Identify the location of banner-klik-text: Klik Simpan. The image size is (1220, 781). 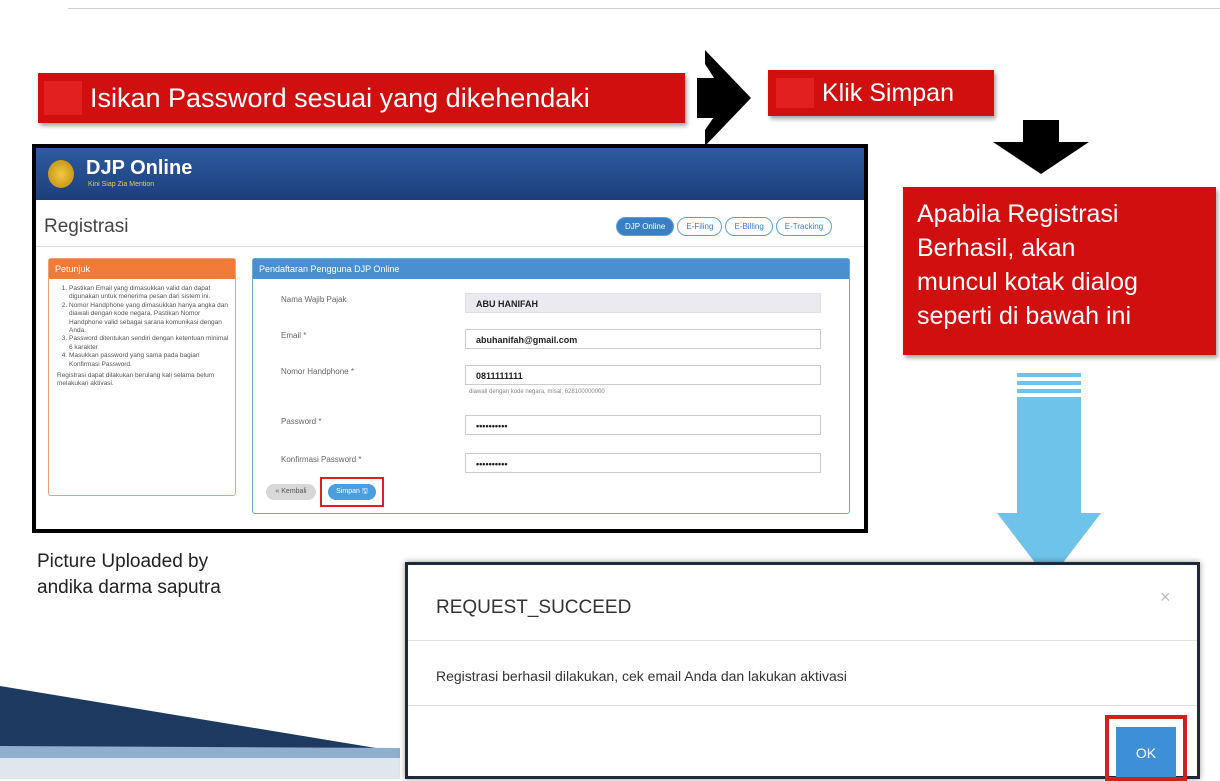
(888, 93).